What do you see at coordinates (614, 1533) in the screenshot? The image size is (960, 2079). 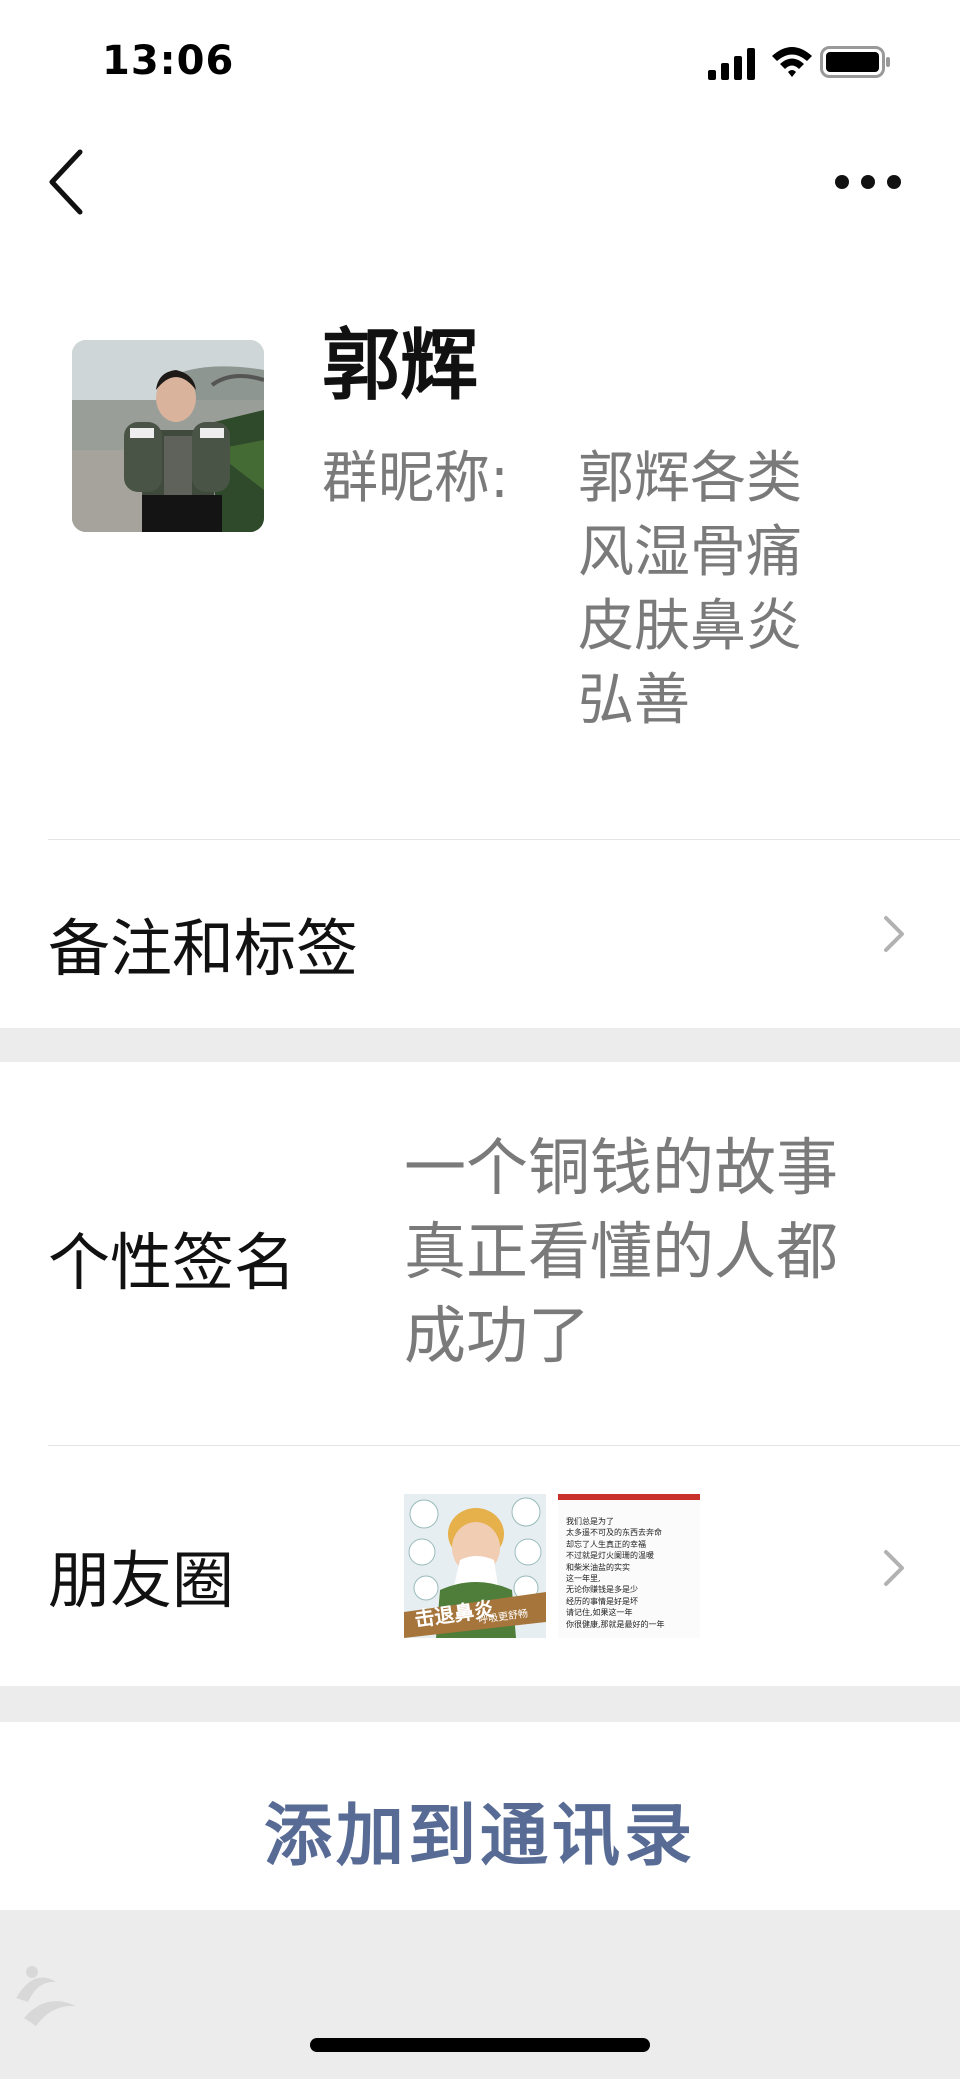 I see `thumbnail-text-line: 太多遥不可及的东西去奔命` at bounding box center [614, 1533].